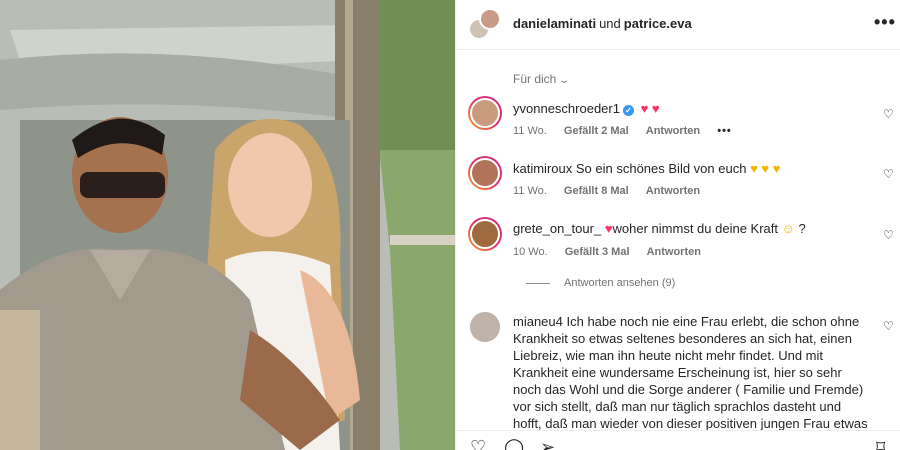 The height and width of the screenshot is (450, 900). I want to click on comment-body: woher nimmst du deine Kraft, so click(695, 228).